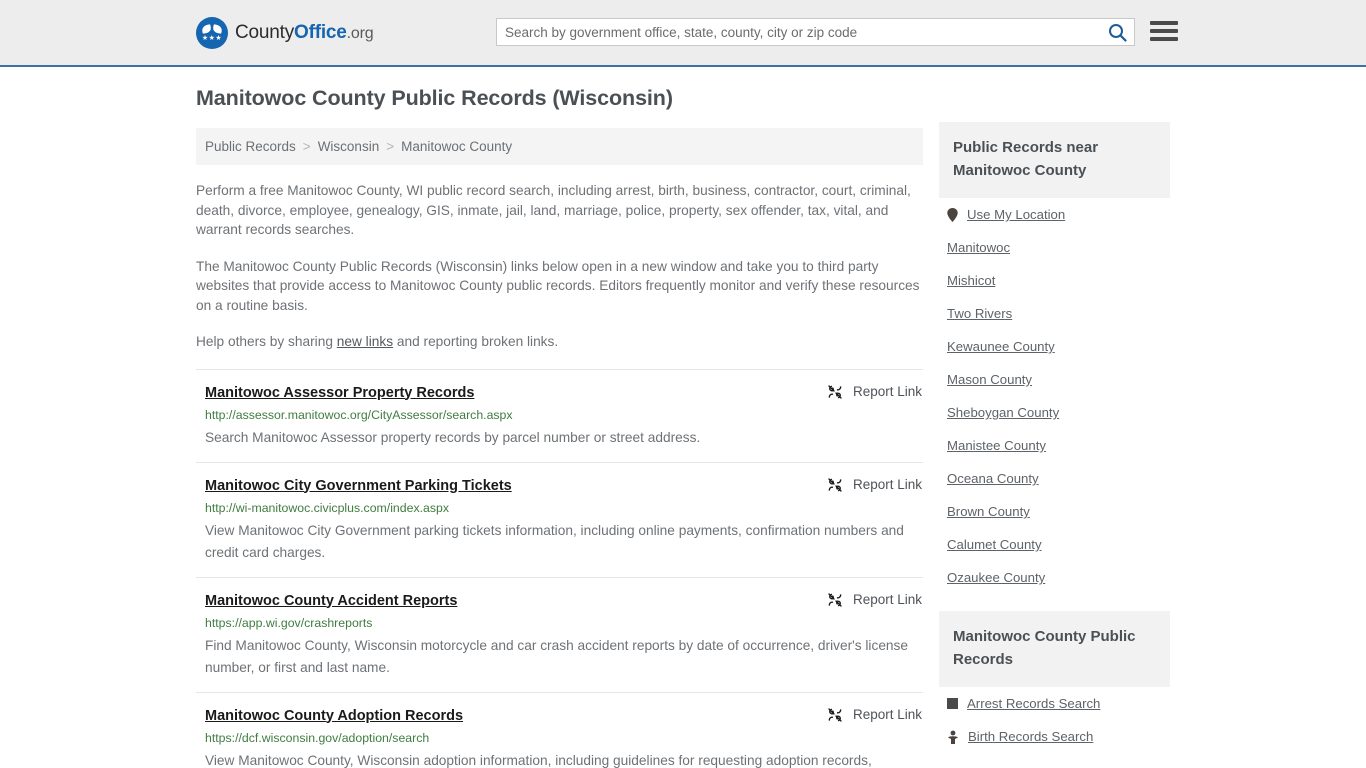  What do you see at coordinates (1054, 313) in the screenshot?
I see `sidebar-item-two-rivers: Two Rivers` at bounding box center [1054, 313].